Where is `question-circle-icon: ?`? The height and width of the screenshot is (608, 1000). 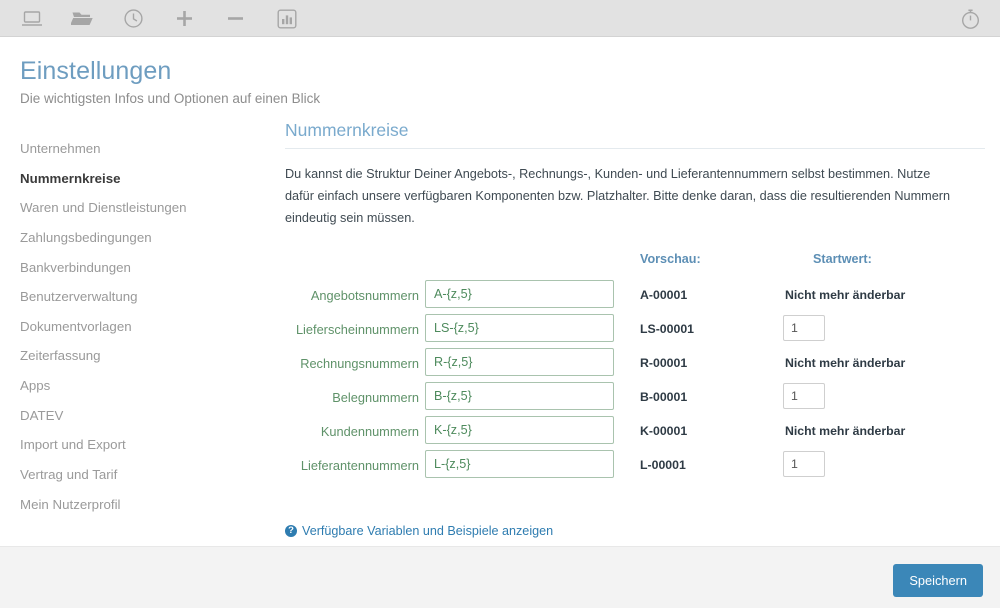
question-circle-icon: ? is located at coordinates (291, 530).